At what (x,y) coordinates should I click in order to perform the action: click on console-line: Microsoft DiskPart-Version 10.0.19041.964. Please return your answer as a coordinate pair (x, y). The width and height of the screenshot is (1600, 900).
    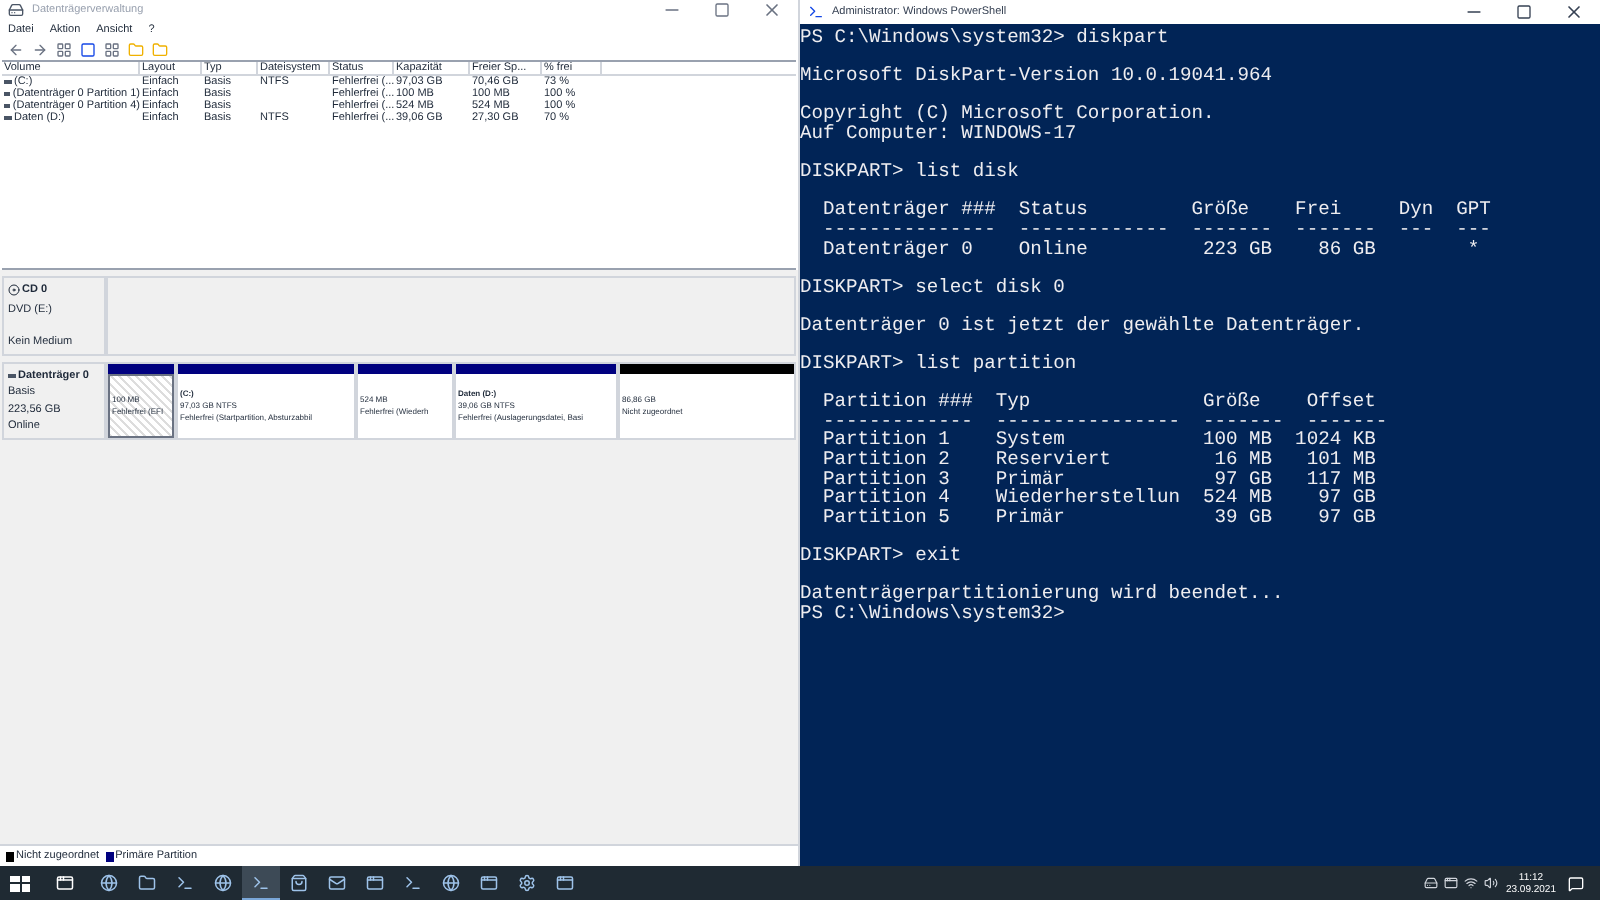
    Looking at the image, I should click on (1036, 76).